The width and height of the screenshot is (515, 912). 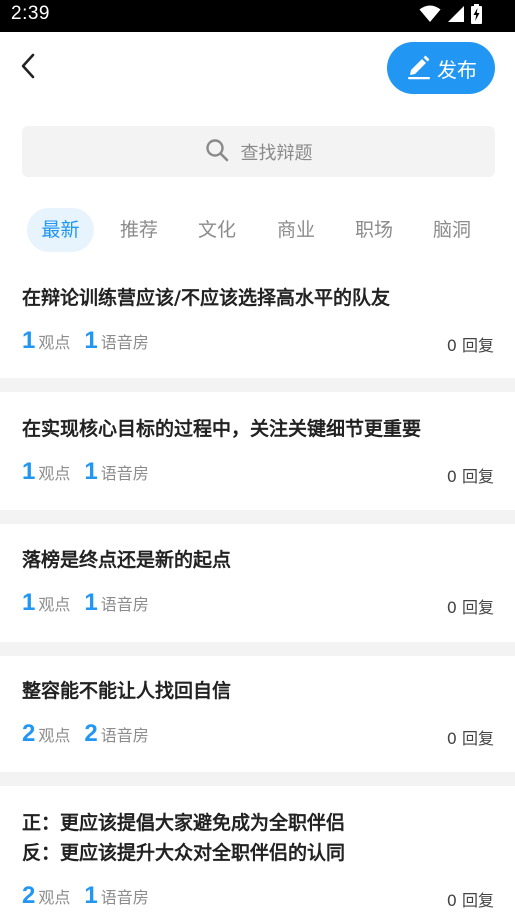 What do you see at coordinates (30, 13) in the screenshot?
I see `status-time: 2:39` at bounding box center [30, 13].